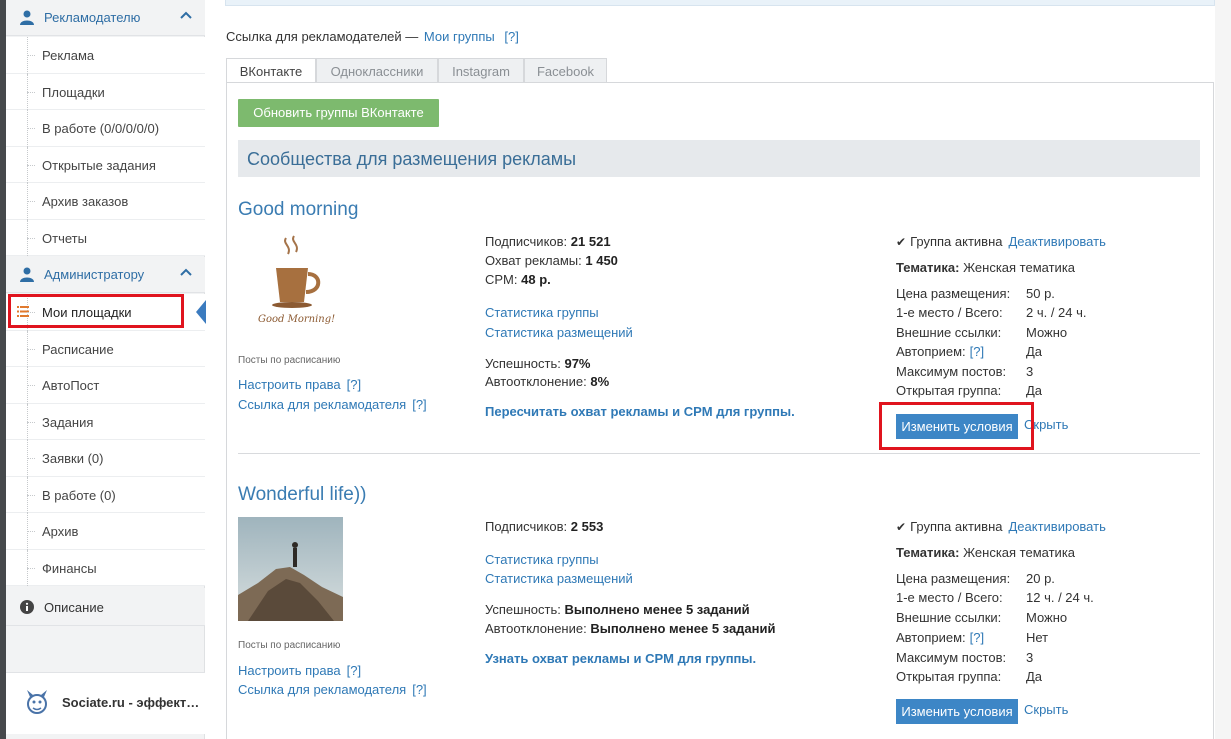 This screenshot has height=739, width=1231. Describe the element at coordinates (536, 628) in the screenshot. I see `stat-label: Автоотклонение:` at that location.